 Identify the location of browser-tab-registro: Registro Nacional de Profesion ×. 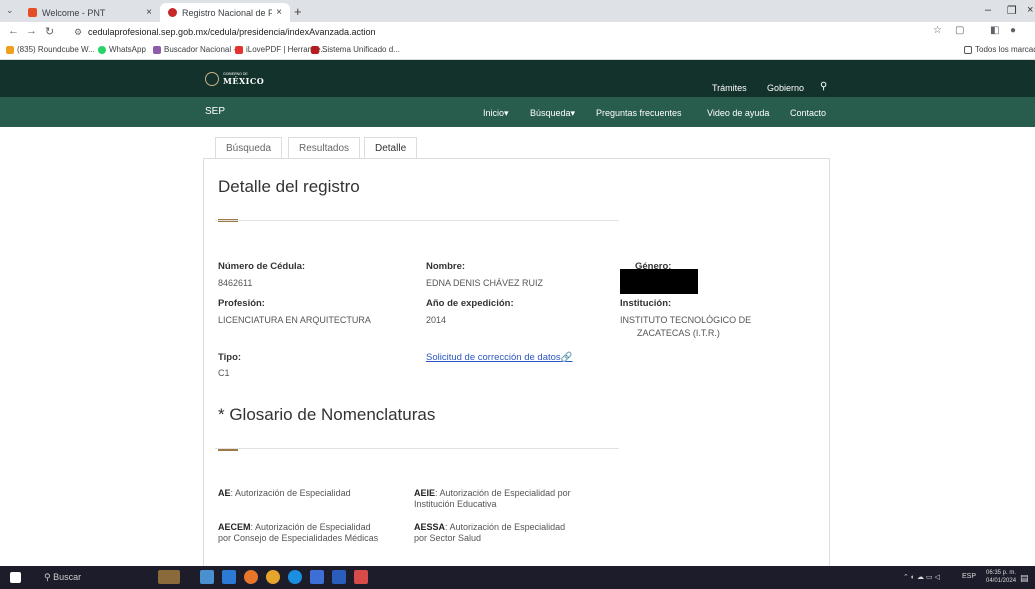
(225, 12).